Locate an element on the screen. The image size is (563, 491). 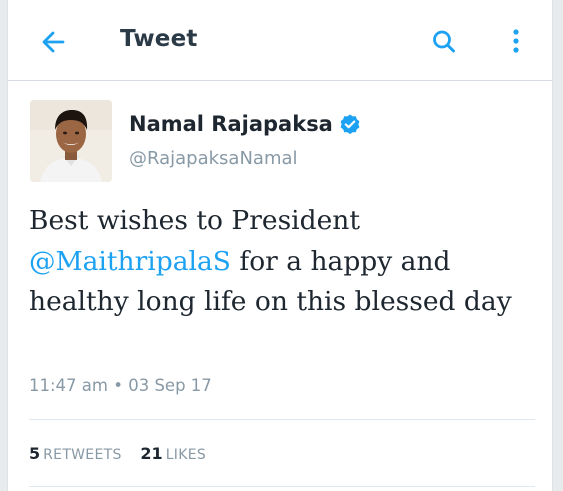
profile-photo is located at coordinates (71, 141).